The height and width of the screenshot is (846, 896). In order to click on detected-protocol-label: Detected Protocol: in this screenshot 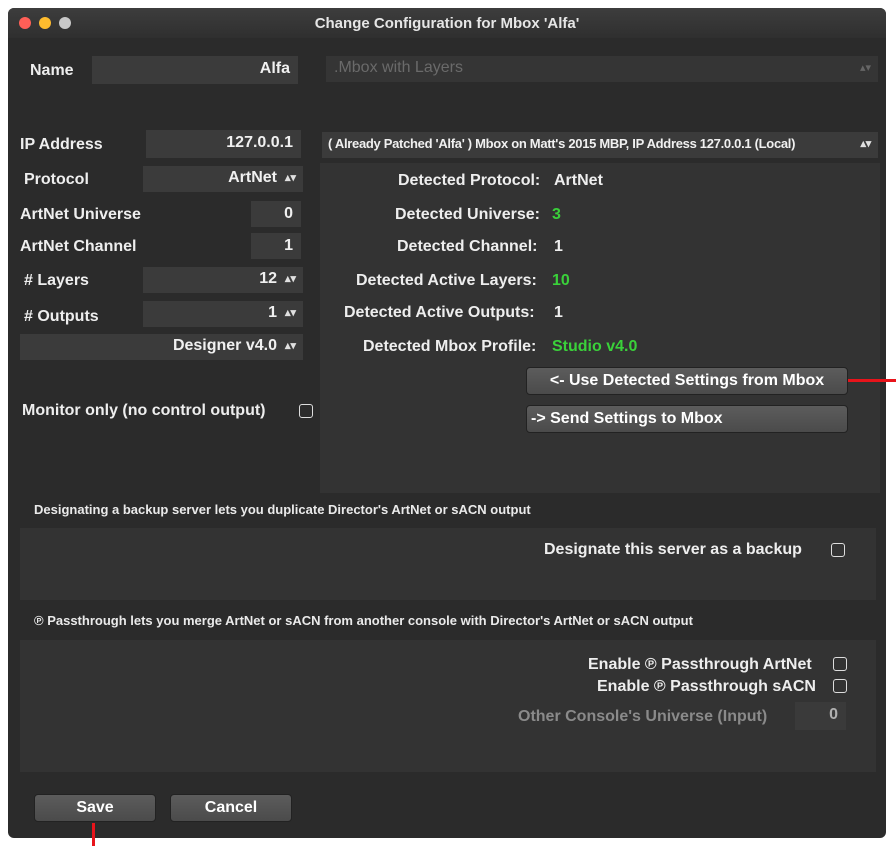, I will do `click(469, 180)`.